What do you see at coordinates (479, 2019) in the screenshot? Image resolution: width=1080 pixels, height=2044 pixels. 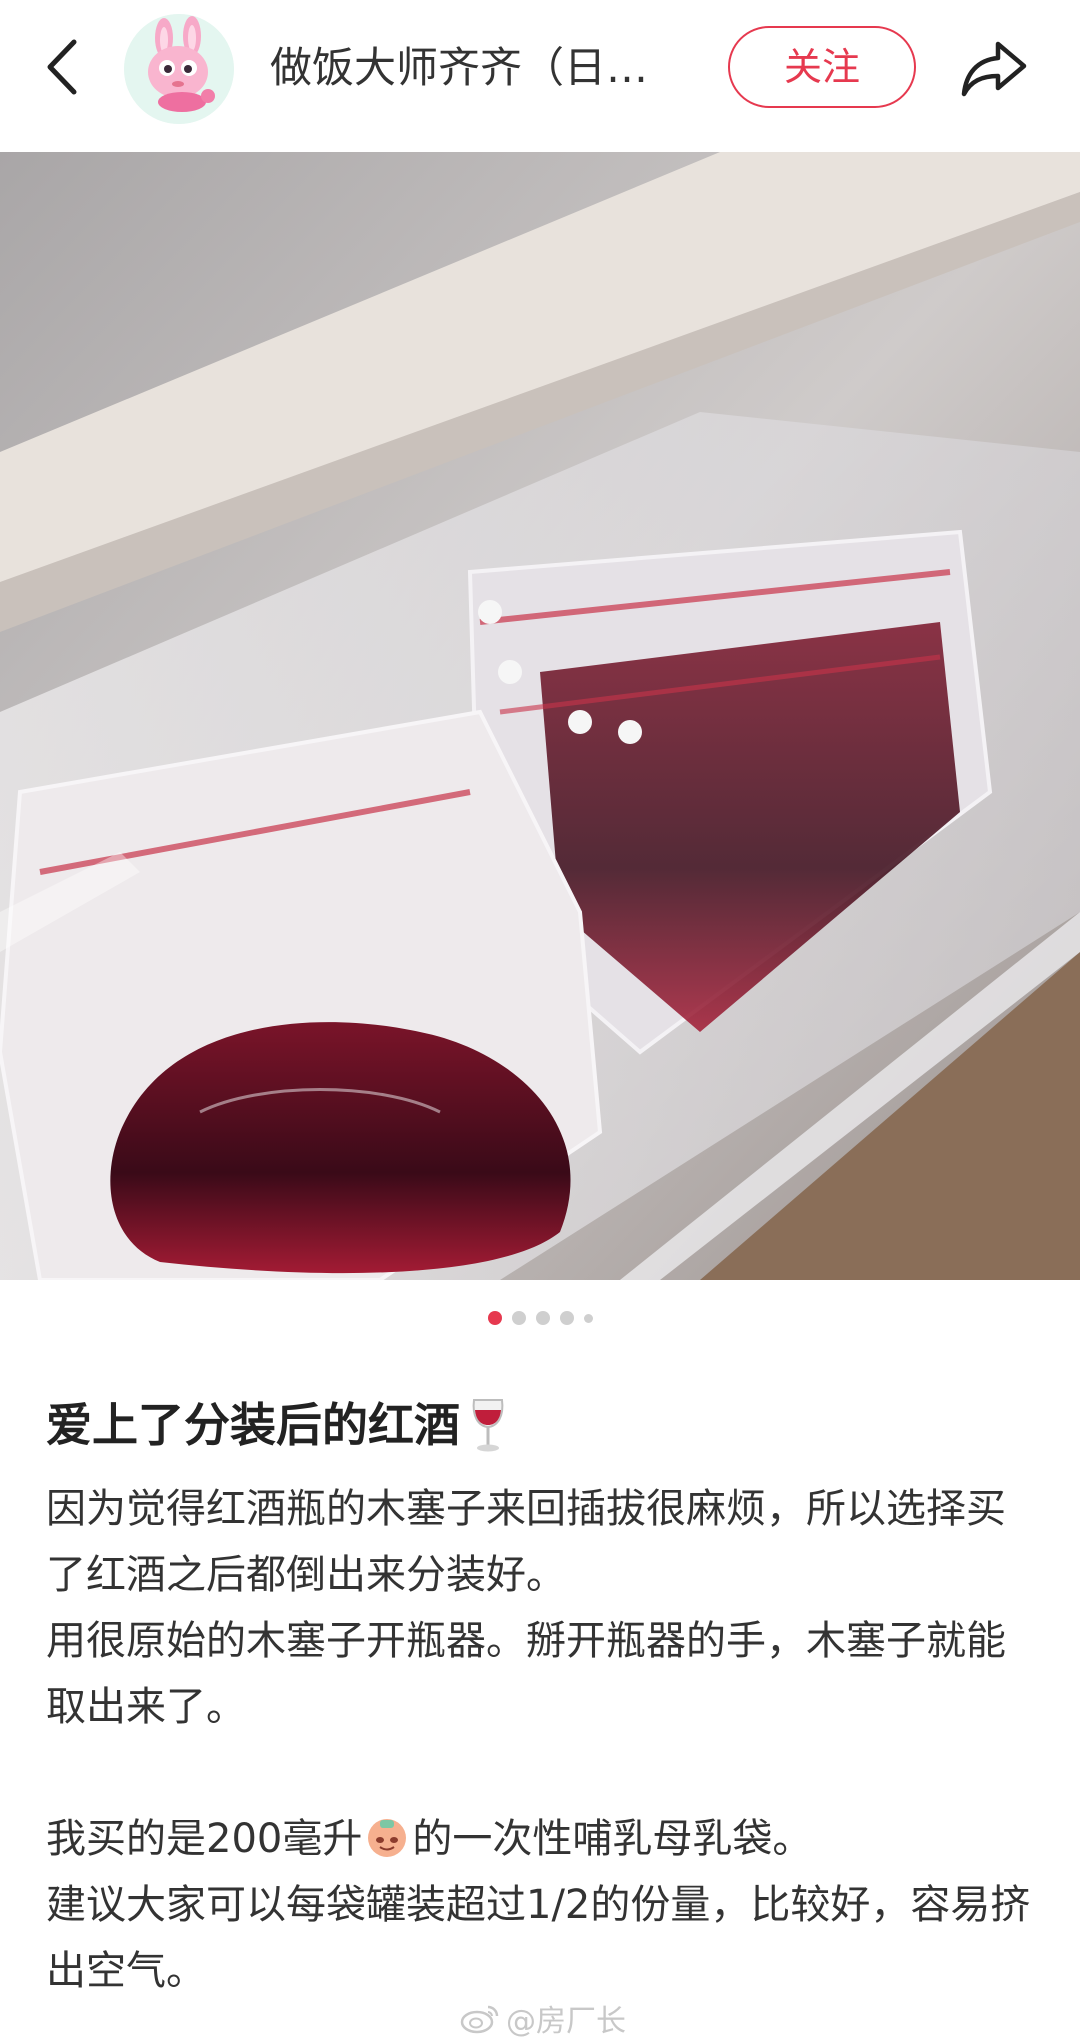 I see `weibo-icon` at bounding box center [479, 2019].